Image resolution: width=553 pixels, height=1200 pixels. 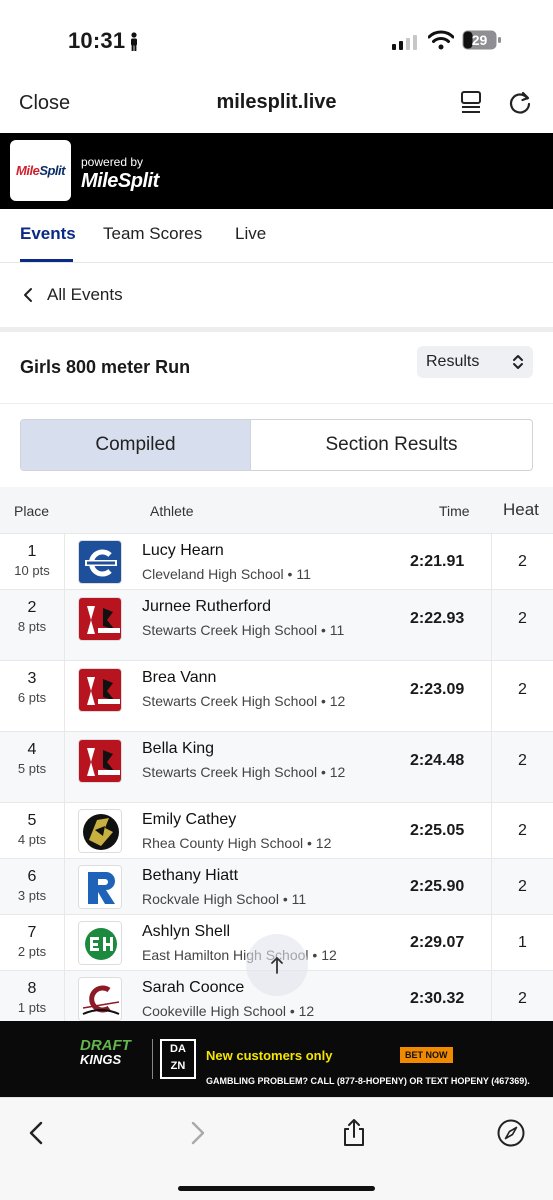 I want to click on heat-cell: 1, so click(x=522, y=942).